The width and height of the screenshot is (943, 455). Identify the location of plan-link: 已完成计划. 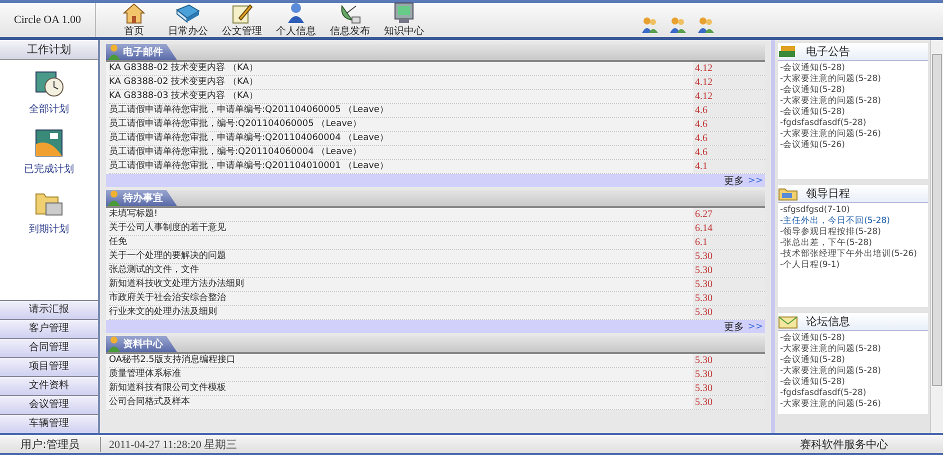
(49, 152).